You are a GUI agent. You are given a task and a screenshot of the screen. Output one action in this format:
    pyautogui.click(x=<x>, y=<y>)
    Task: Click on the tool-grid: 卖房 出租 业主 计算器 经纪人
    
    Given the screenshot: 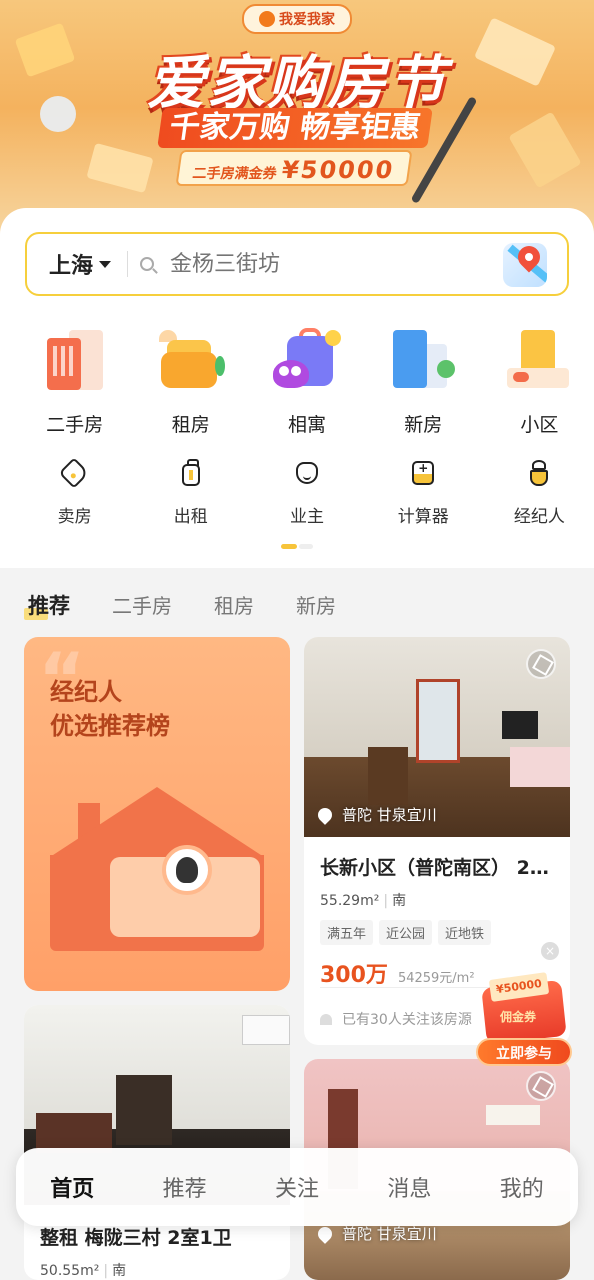 What is the action you would take?
    pyautogui.click(x=297, y=492)
    